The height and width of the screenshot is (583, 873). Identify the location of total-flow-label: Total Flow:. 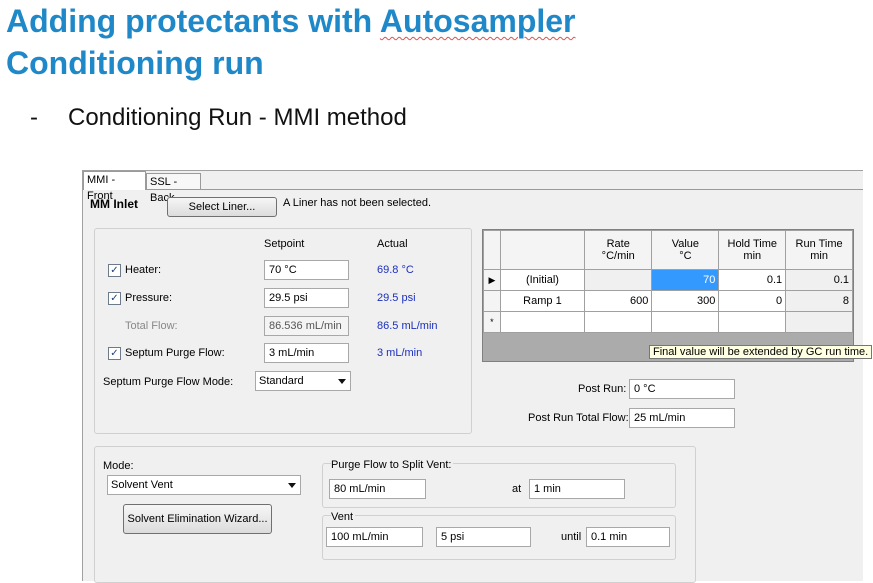
(151, 326).